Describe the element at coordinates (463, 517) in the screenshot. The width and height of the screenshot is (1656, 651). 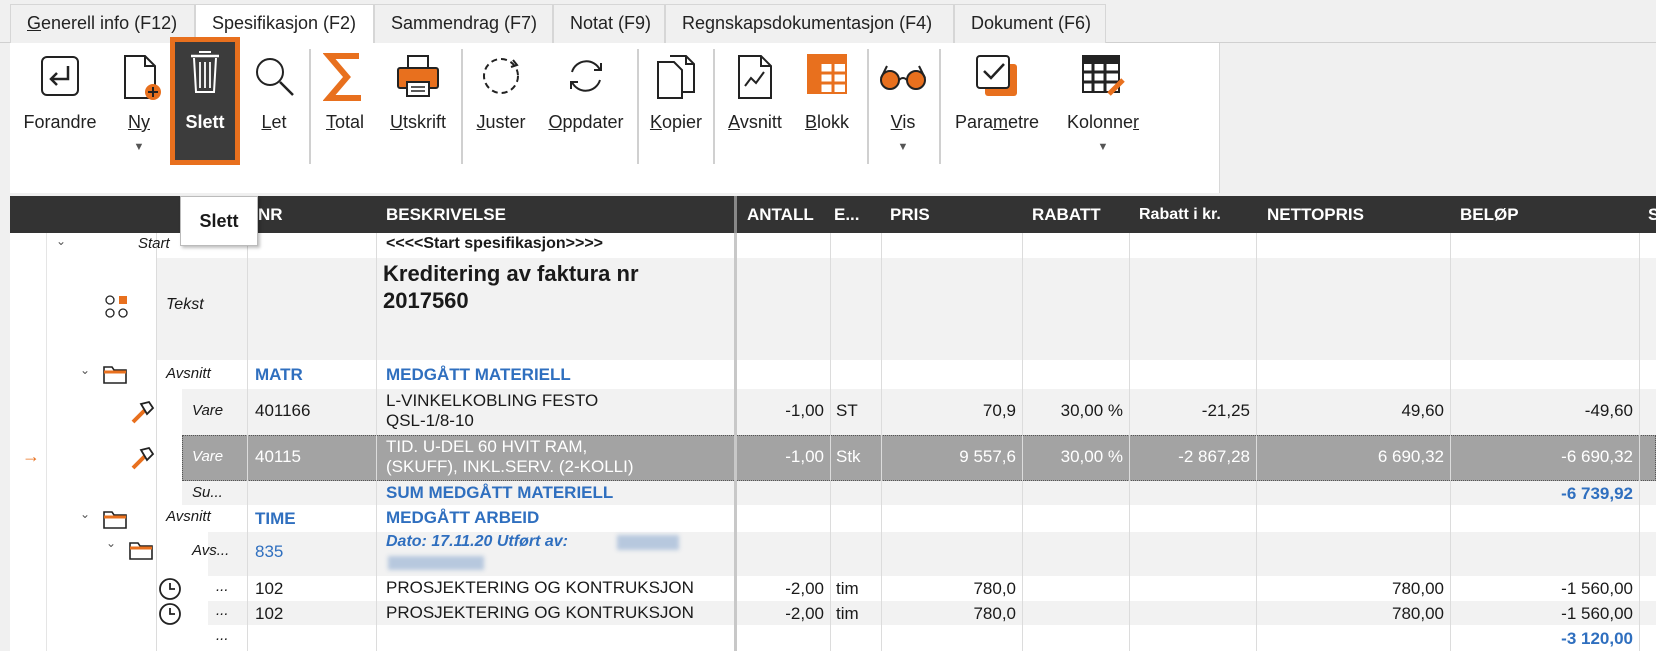
I see `row-description: MEDGÅTT ARBEID` at that location.